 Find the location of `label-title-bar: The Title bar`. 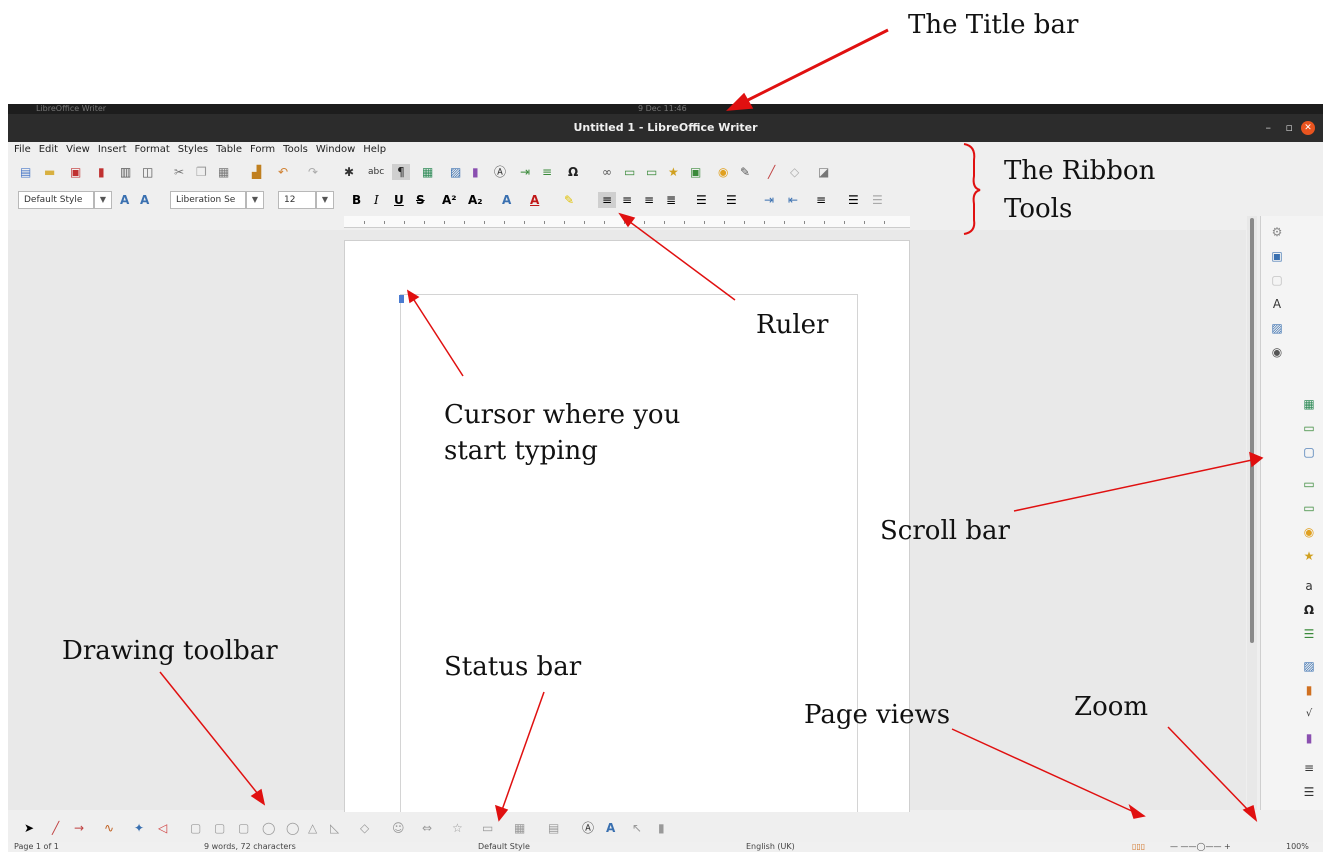

label-title-bar: The Title bar is located at coordinates (993, 25).